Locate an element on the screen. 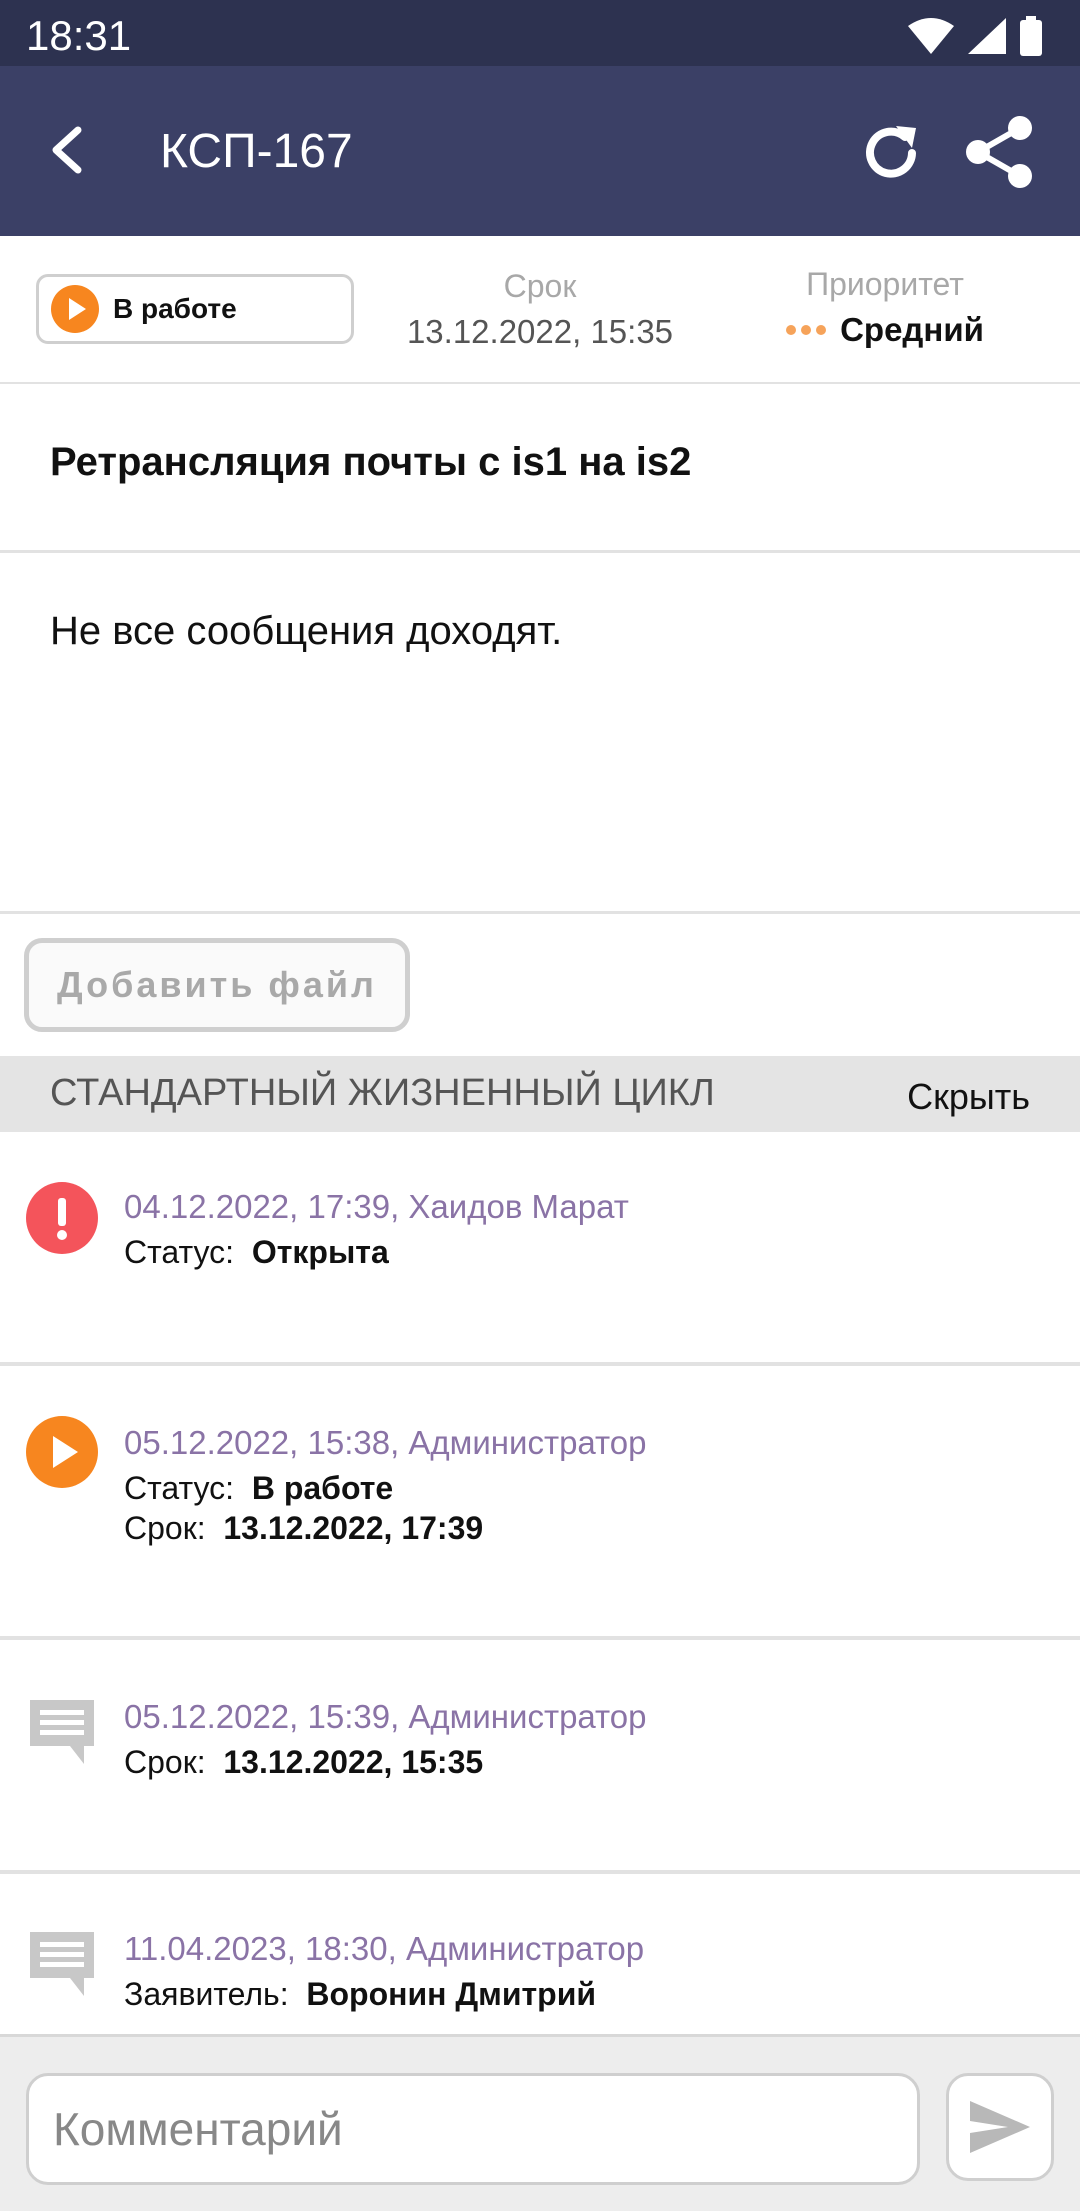 The height and width of the screenshot is (2211, 1080). send-button is located at coordinates (1000, 2127).